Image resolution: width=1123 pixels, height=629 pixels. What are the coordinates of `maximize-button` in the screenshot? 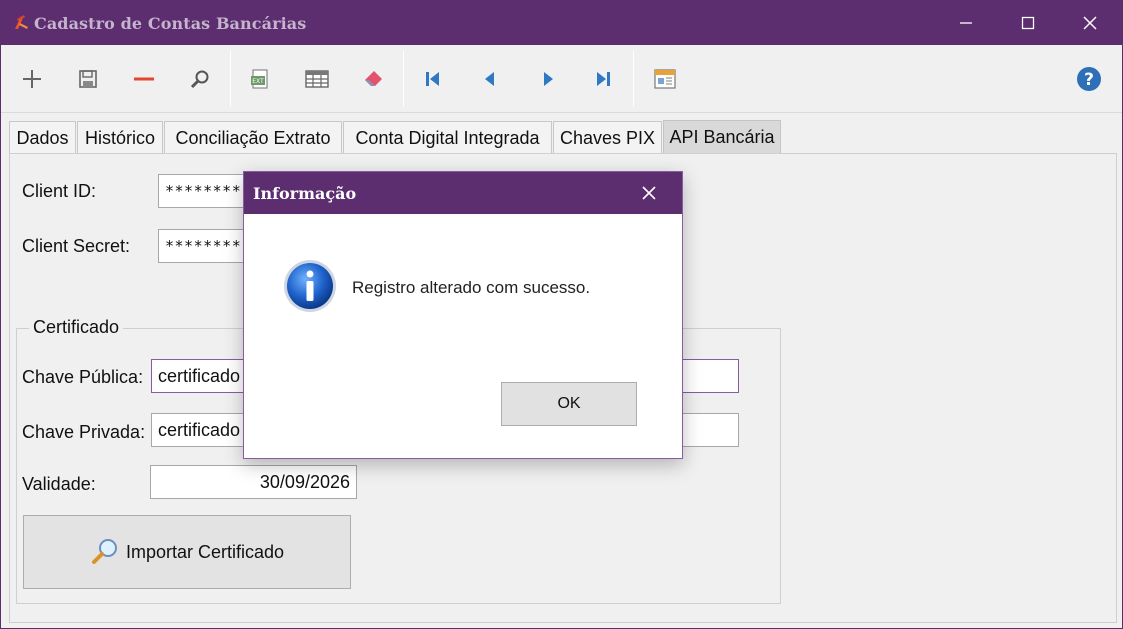 It's located at (1028, 23).